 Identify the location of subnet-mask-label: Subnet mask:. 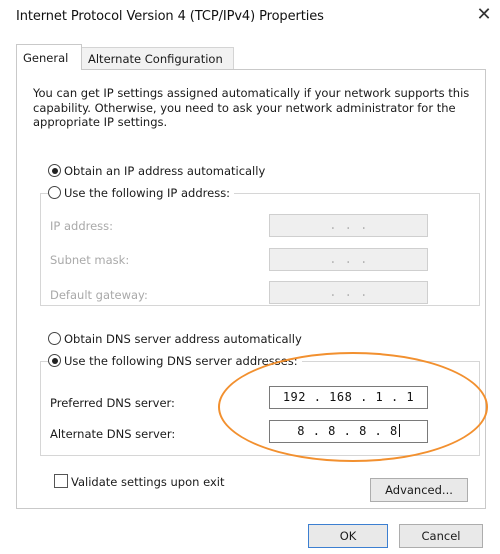
(90, 260).